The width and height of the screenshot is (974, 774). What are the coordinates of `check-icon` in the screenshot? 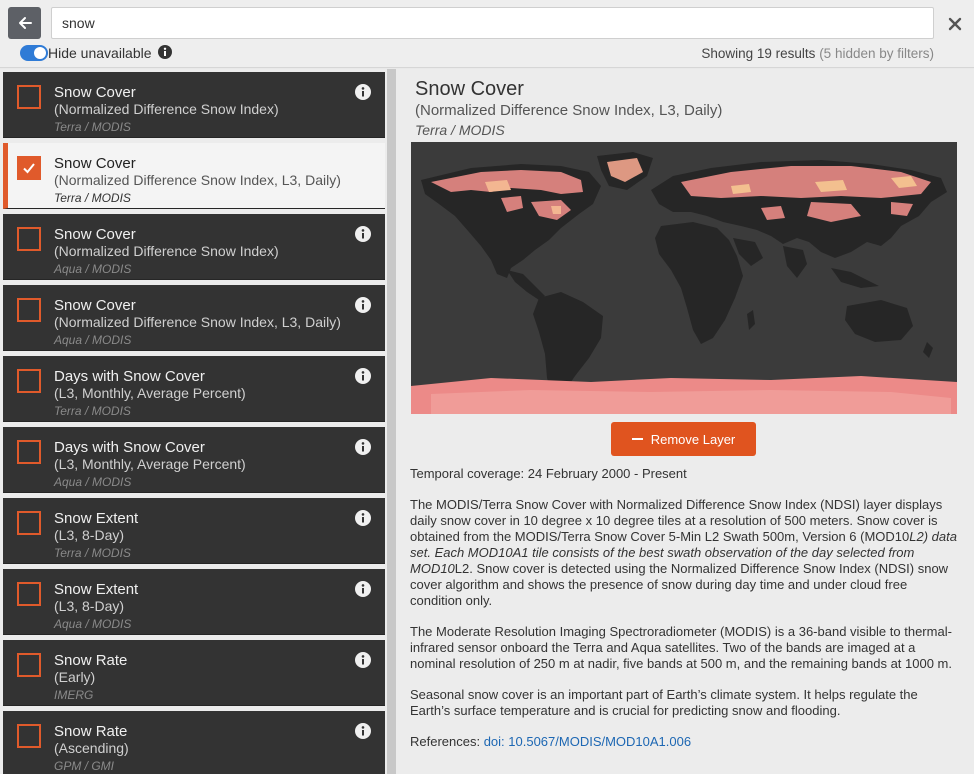 It's located at (29, 168).